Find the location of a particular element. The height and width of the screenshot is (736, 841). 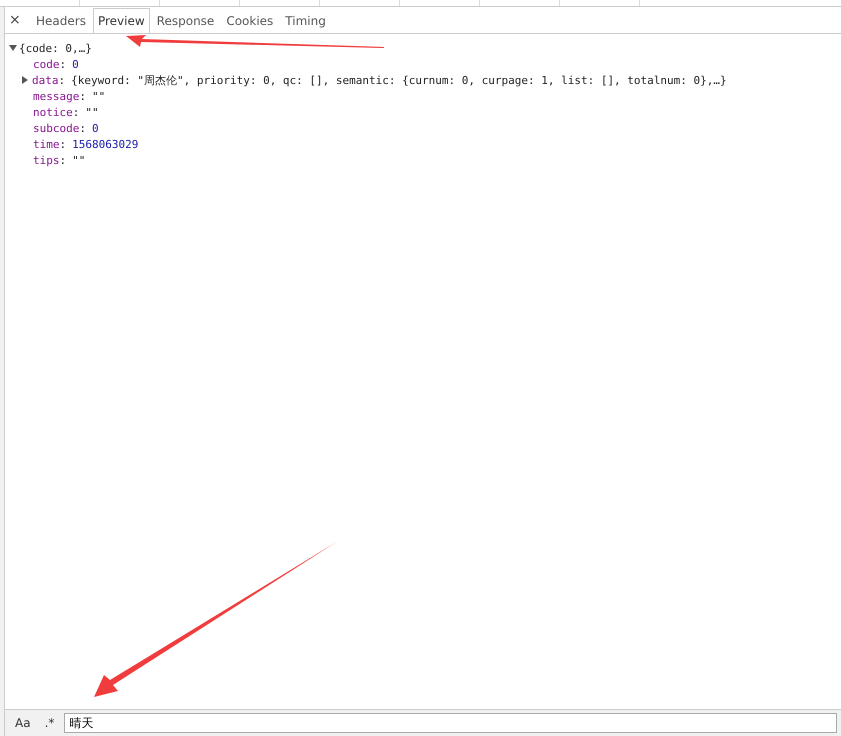

json-value: {keyword: "周杰伦", priority: 0, qc: [], semantic: {curnum: 0, curpage: 1, list: [], totalnum: 0},…} is located at coordinates (399, 80).